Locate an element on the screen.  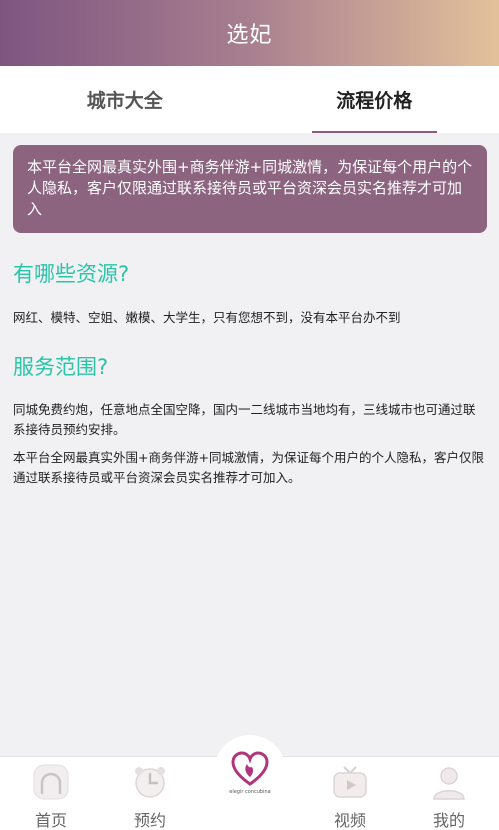
alarm-clock-icon is located at coordinates (150, 782).